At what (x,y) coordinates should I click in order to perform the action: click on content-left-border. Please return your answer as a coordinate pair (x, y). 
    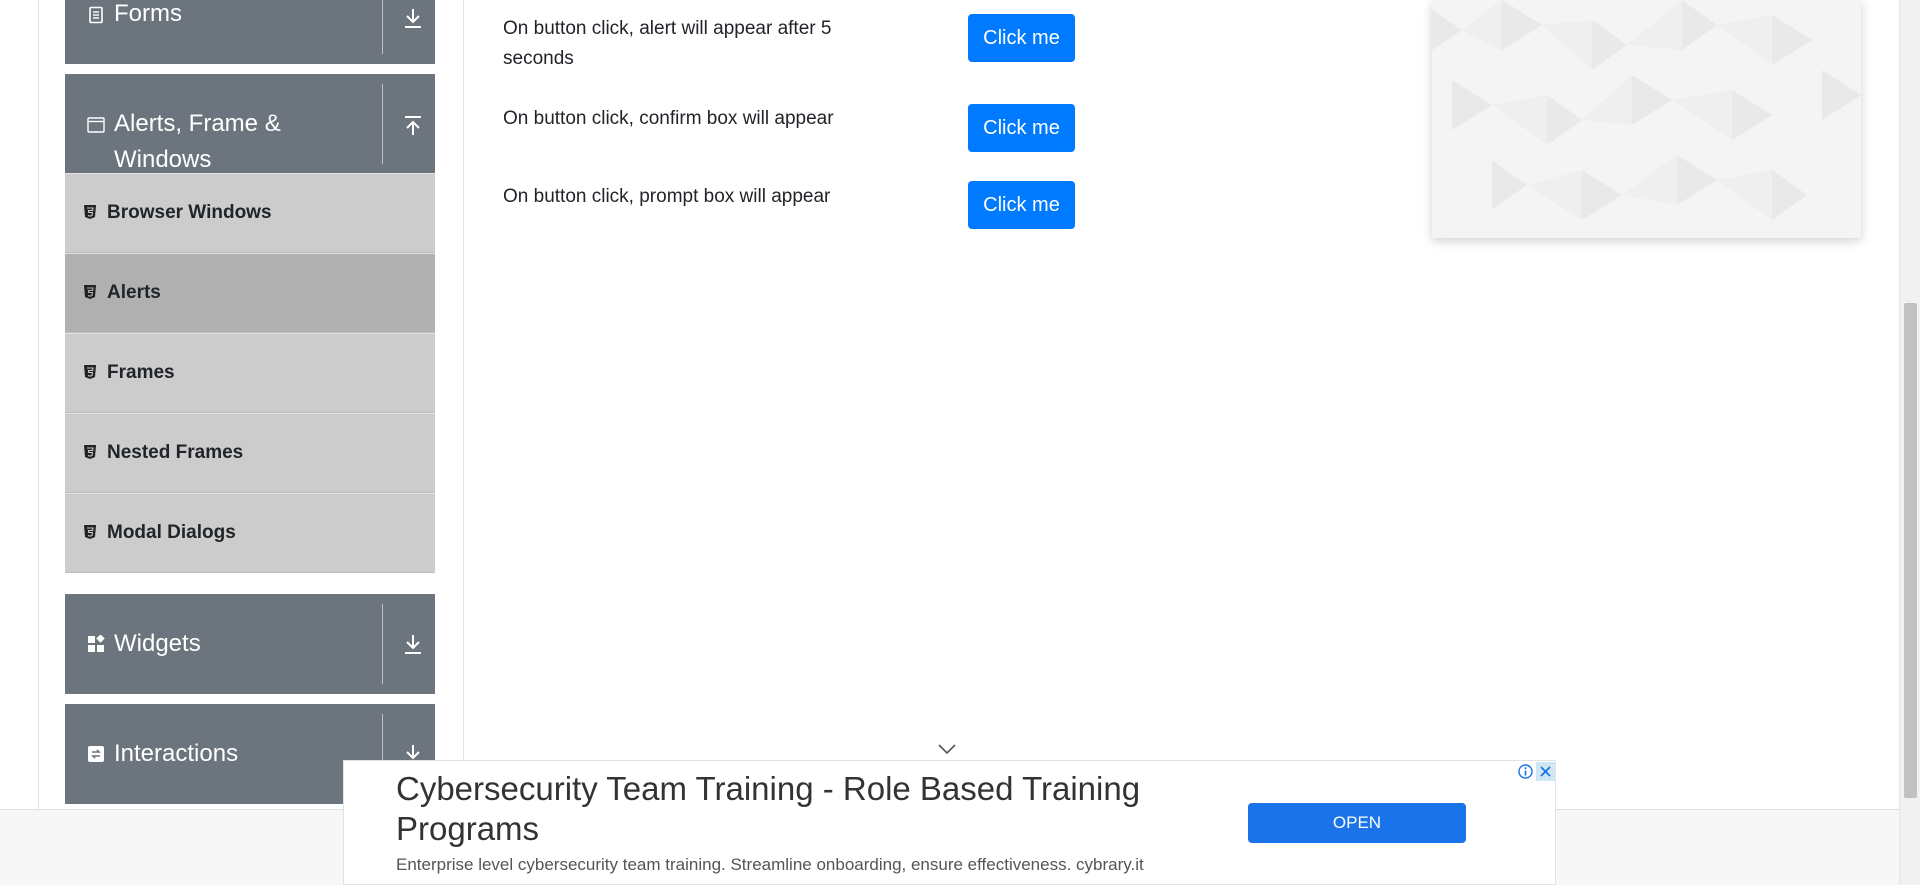
    Looking at the image, I should click on (38, 405).